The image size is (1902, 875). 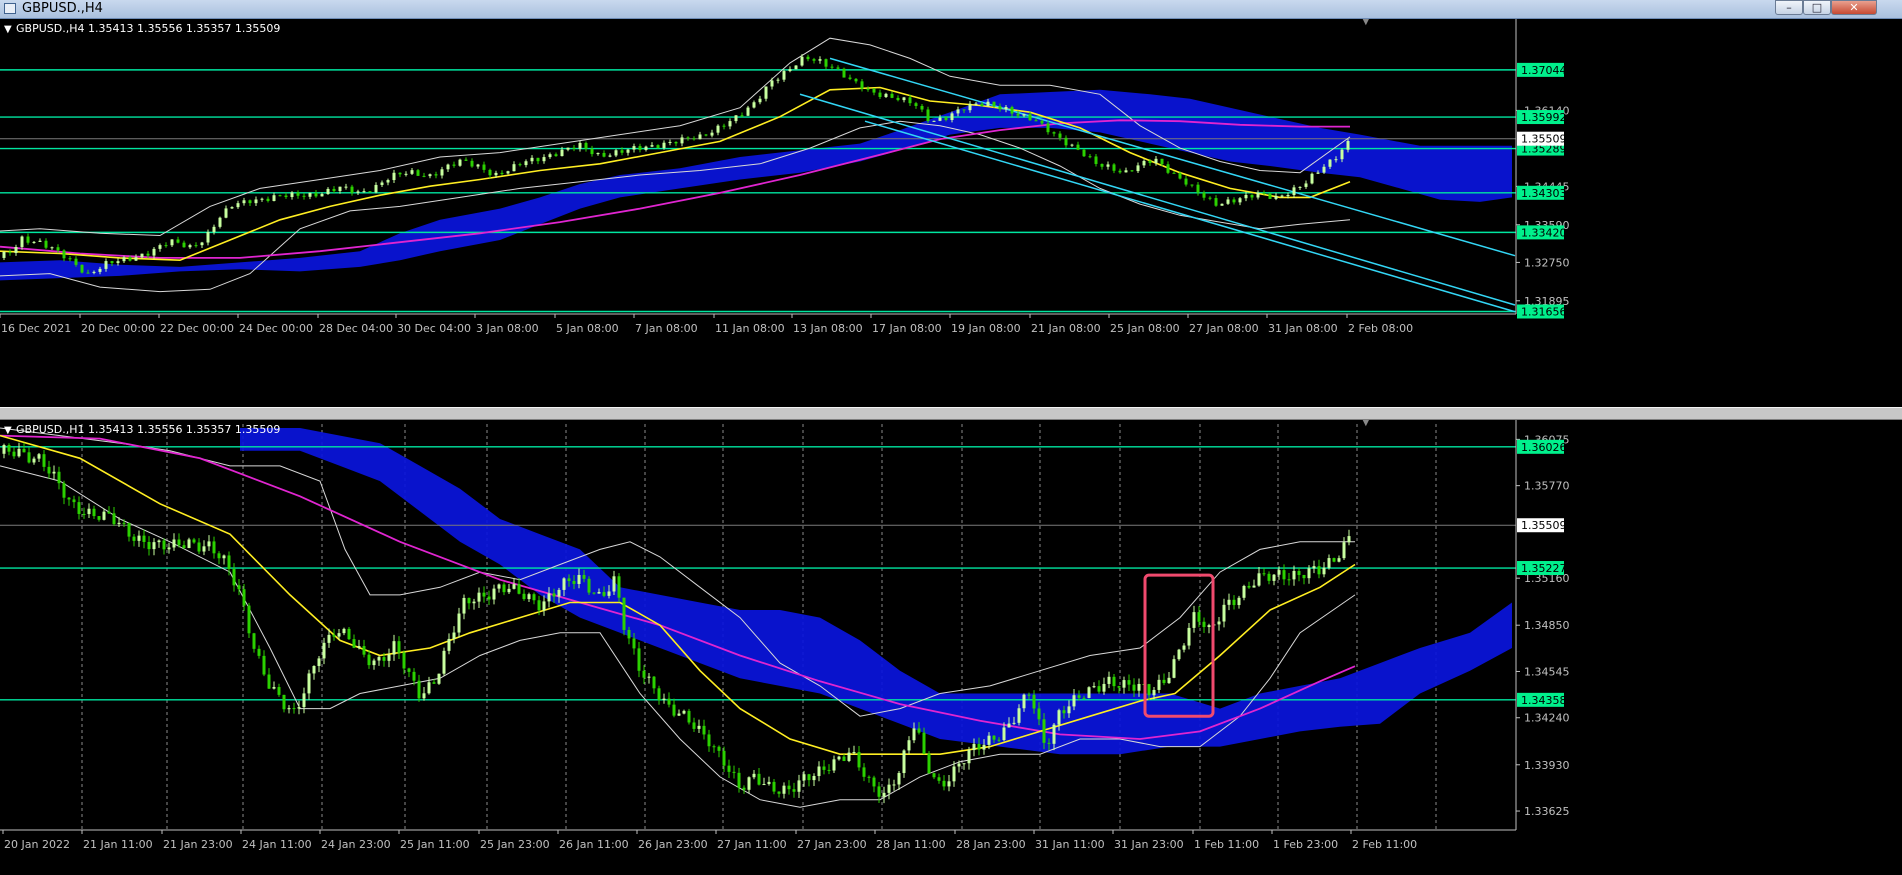 What do you see at coordinates (1854, 7) in the screenshot?
I see `close-button: ✕` at bounding box center [1854, 7].